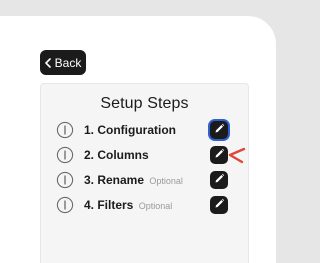  I want to click on chevron-left-icon, so click(48, 62).